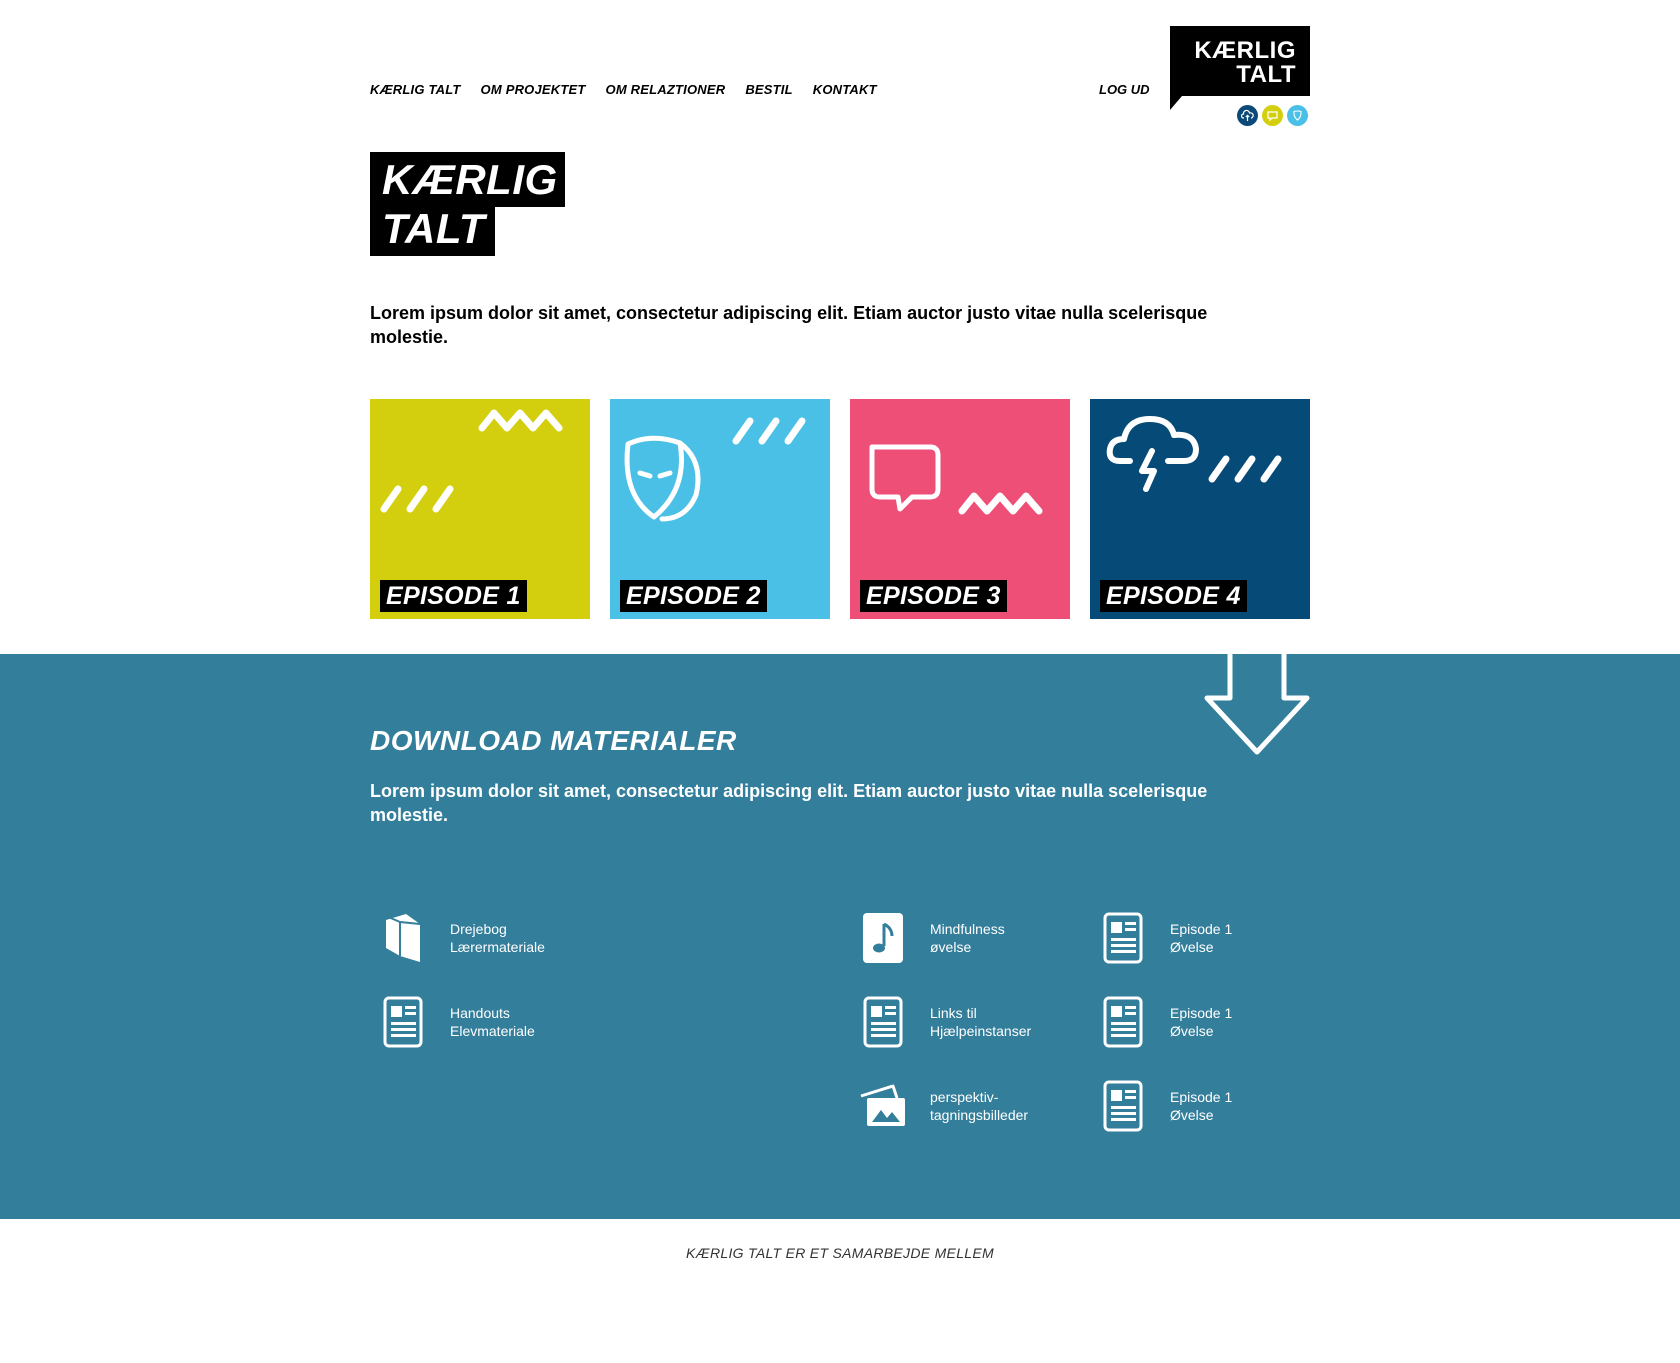  Describe the element at coordinates (497, 947) in the screenshot. I see `material-line2: Lærermateriale` at that location.